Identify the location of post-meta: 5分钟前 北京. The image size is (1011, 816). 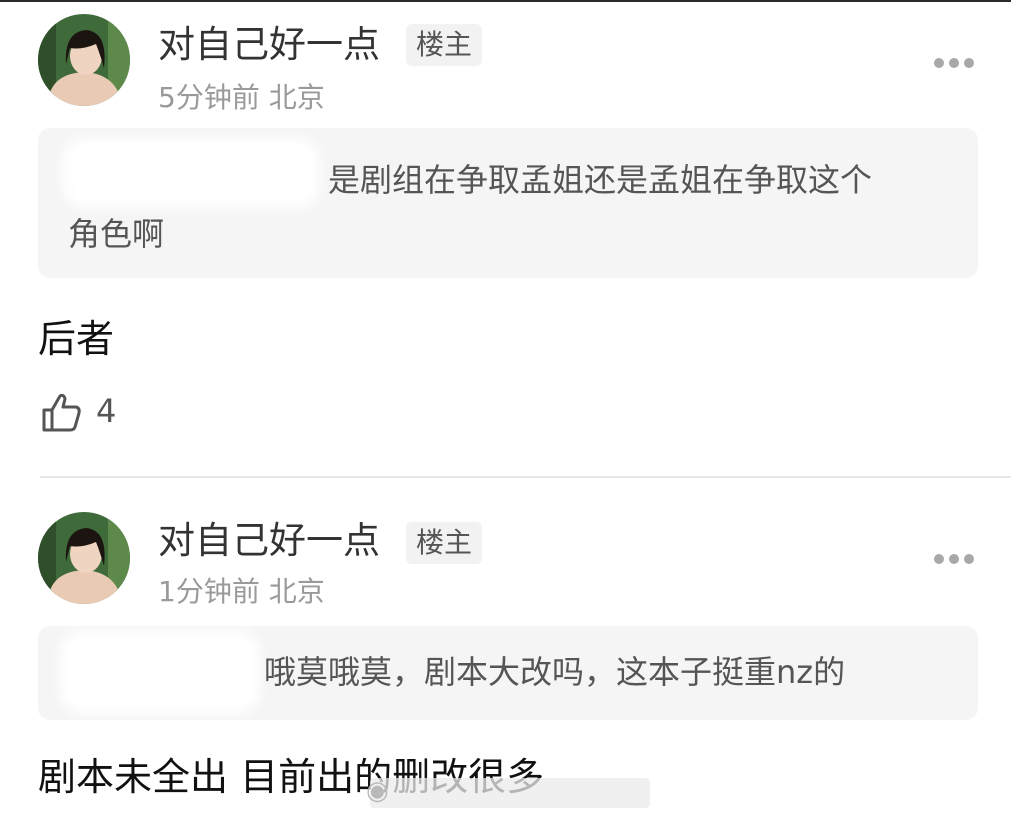
(241, 96).